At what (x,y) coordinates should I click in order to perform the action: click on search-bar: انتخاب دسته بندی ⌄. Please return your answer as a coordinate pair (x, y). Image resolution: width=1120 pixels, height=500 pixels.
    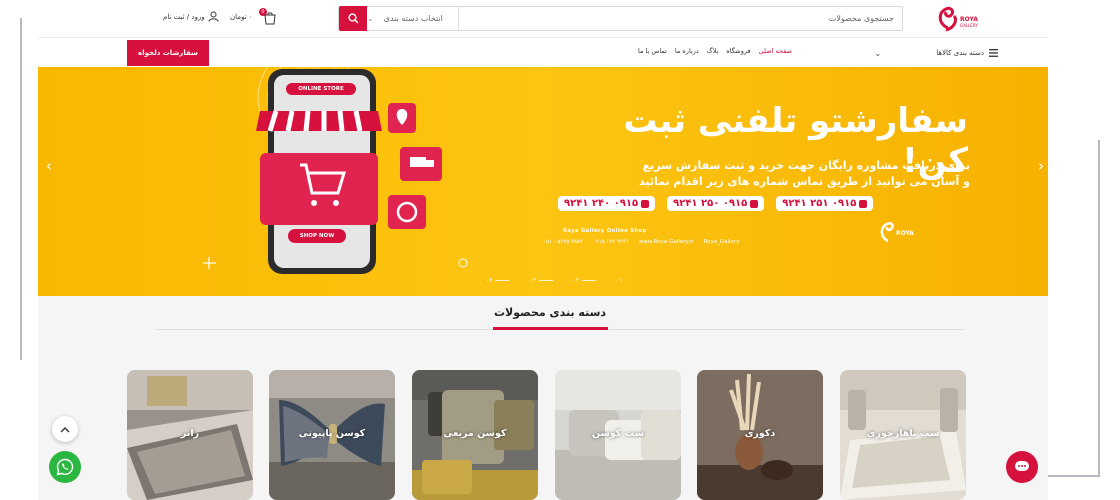
    Looking at the image, I should click on (620, 18).